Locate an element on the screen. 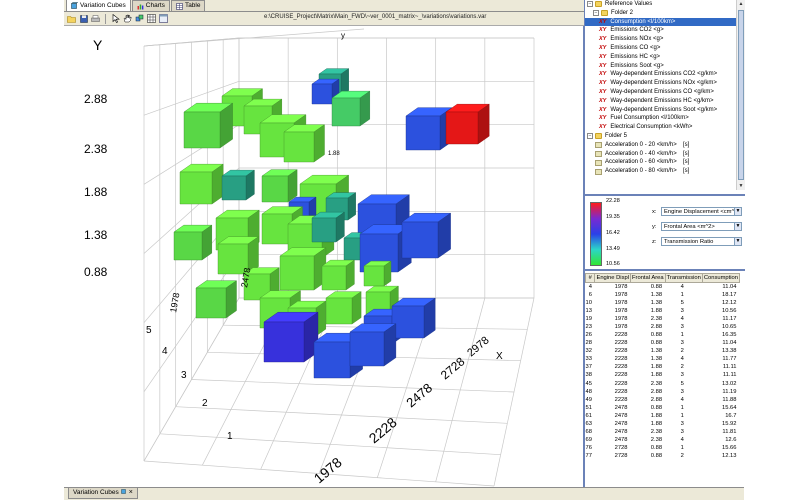 The height and width of the screenshot is (500, 800). tree-item: XY Way-dependent Emissions Soot <g/km> is located at coordinates (665, 110).